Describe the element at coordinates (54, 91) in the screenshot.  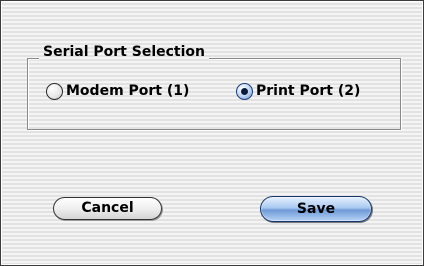
I see `radio-unselected-icon` at that location.